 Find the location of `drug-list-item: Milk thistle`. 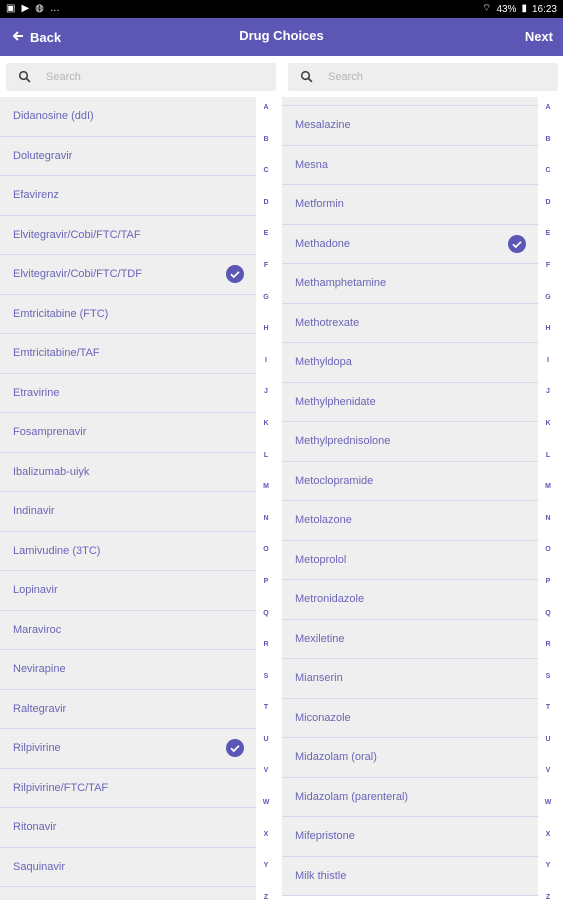

drug-list-item: Milk thistle is located at coordinates (410, 876).